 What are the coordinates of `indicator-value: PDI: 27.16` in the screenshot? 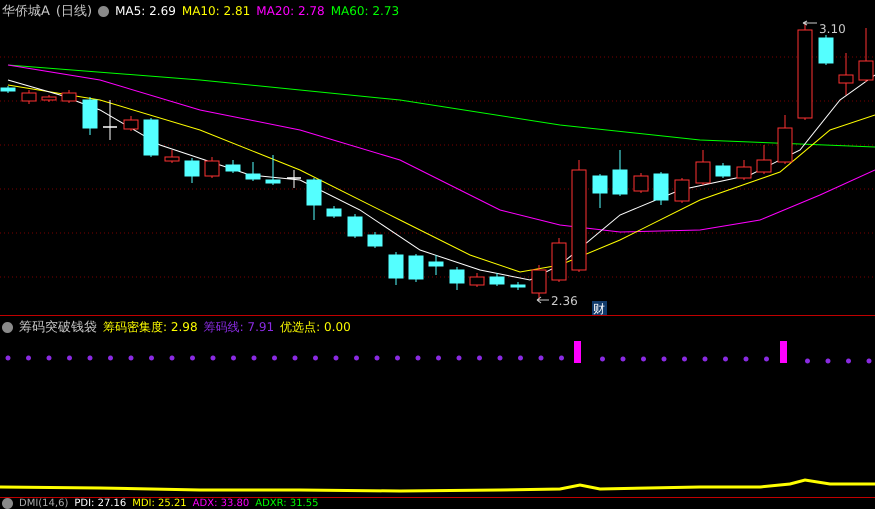 It's located at (100, 503).